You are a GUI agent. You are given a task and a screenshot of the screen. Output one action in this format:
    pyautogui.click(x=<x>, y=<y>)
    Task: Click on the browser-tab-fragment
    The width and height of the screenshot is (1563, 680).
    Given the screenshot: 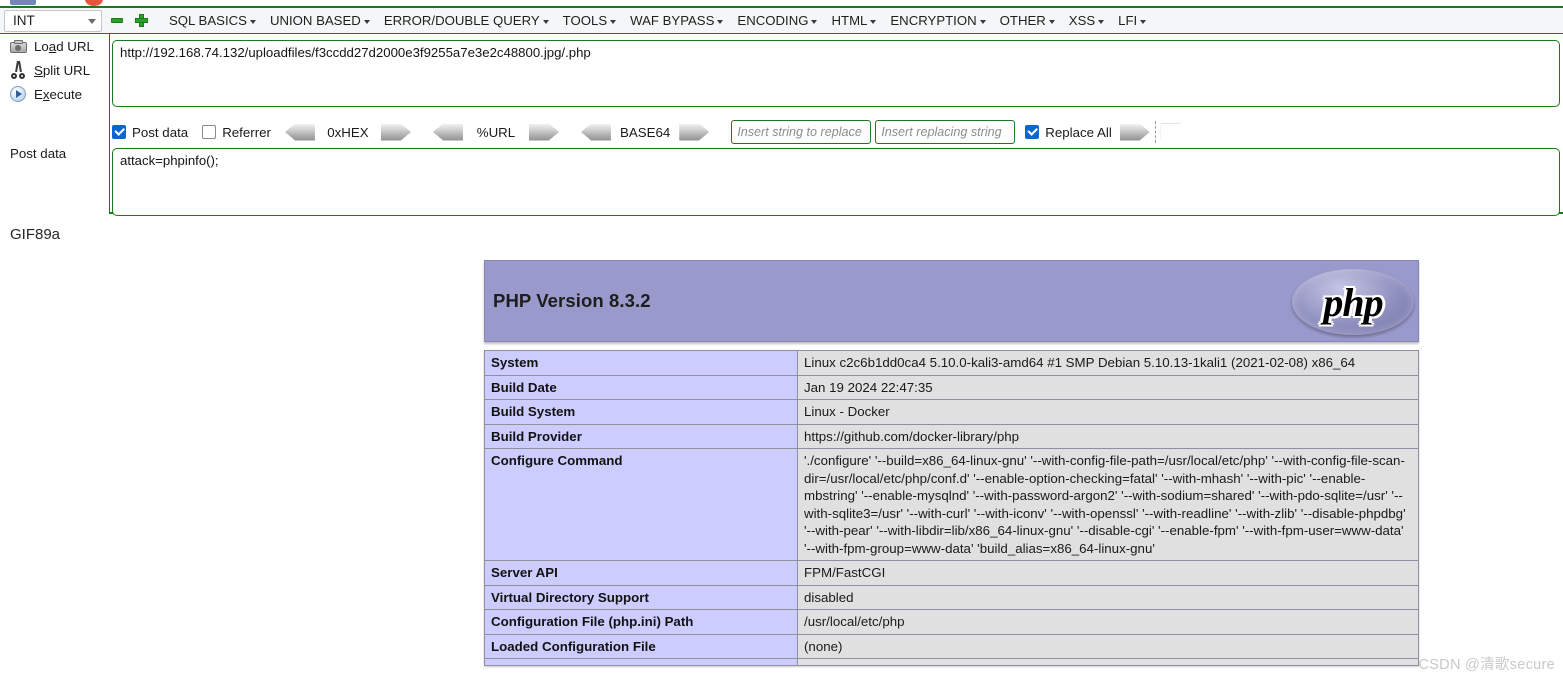 What is the action you would take?
    pyautogui.click(x=23, y=2)
    